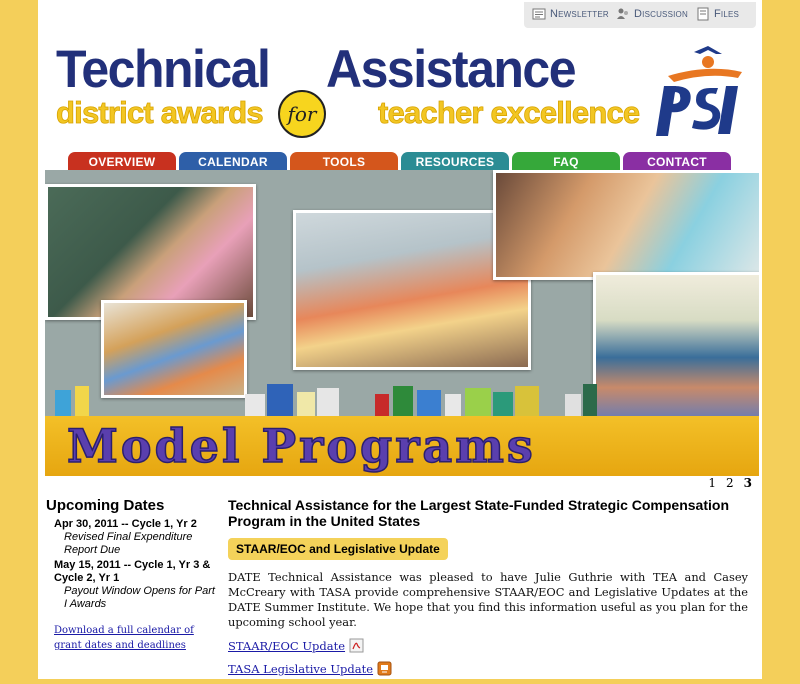 The width and height of the screenshot is (800, 684). I want to click on staar-eoc-update-label: STAAR/EOC Update, so click(287, 645).